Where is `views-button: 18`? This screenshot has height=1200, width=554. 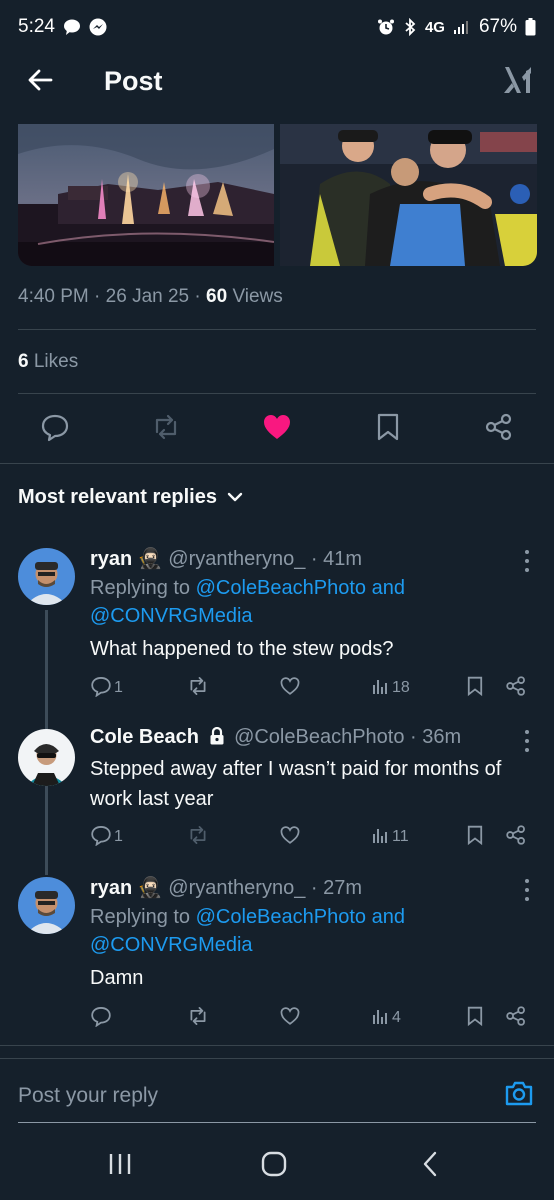 views-button: 18 is located at coordinates (391, 688).